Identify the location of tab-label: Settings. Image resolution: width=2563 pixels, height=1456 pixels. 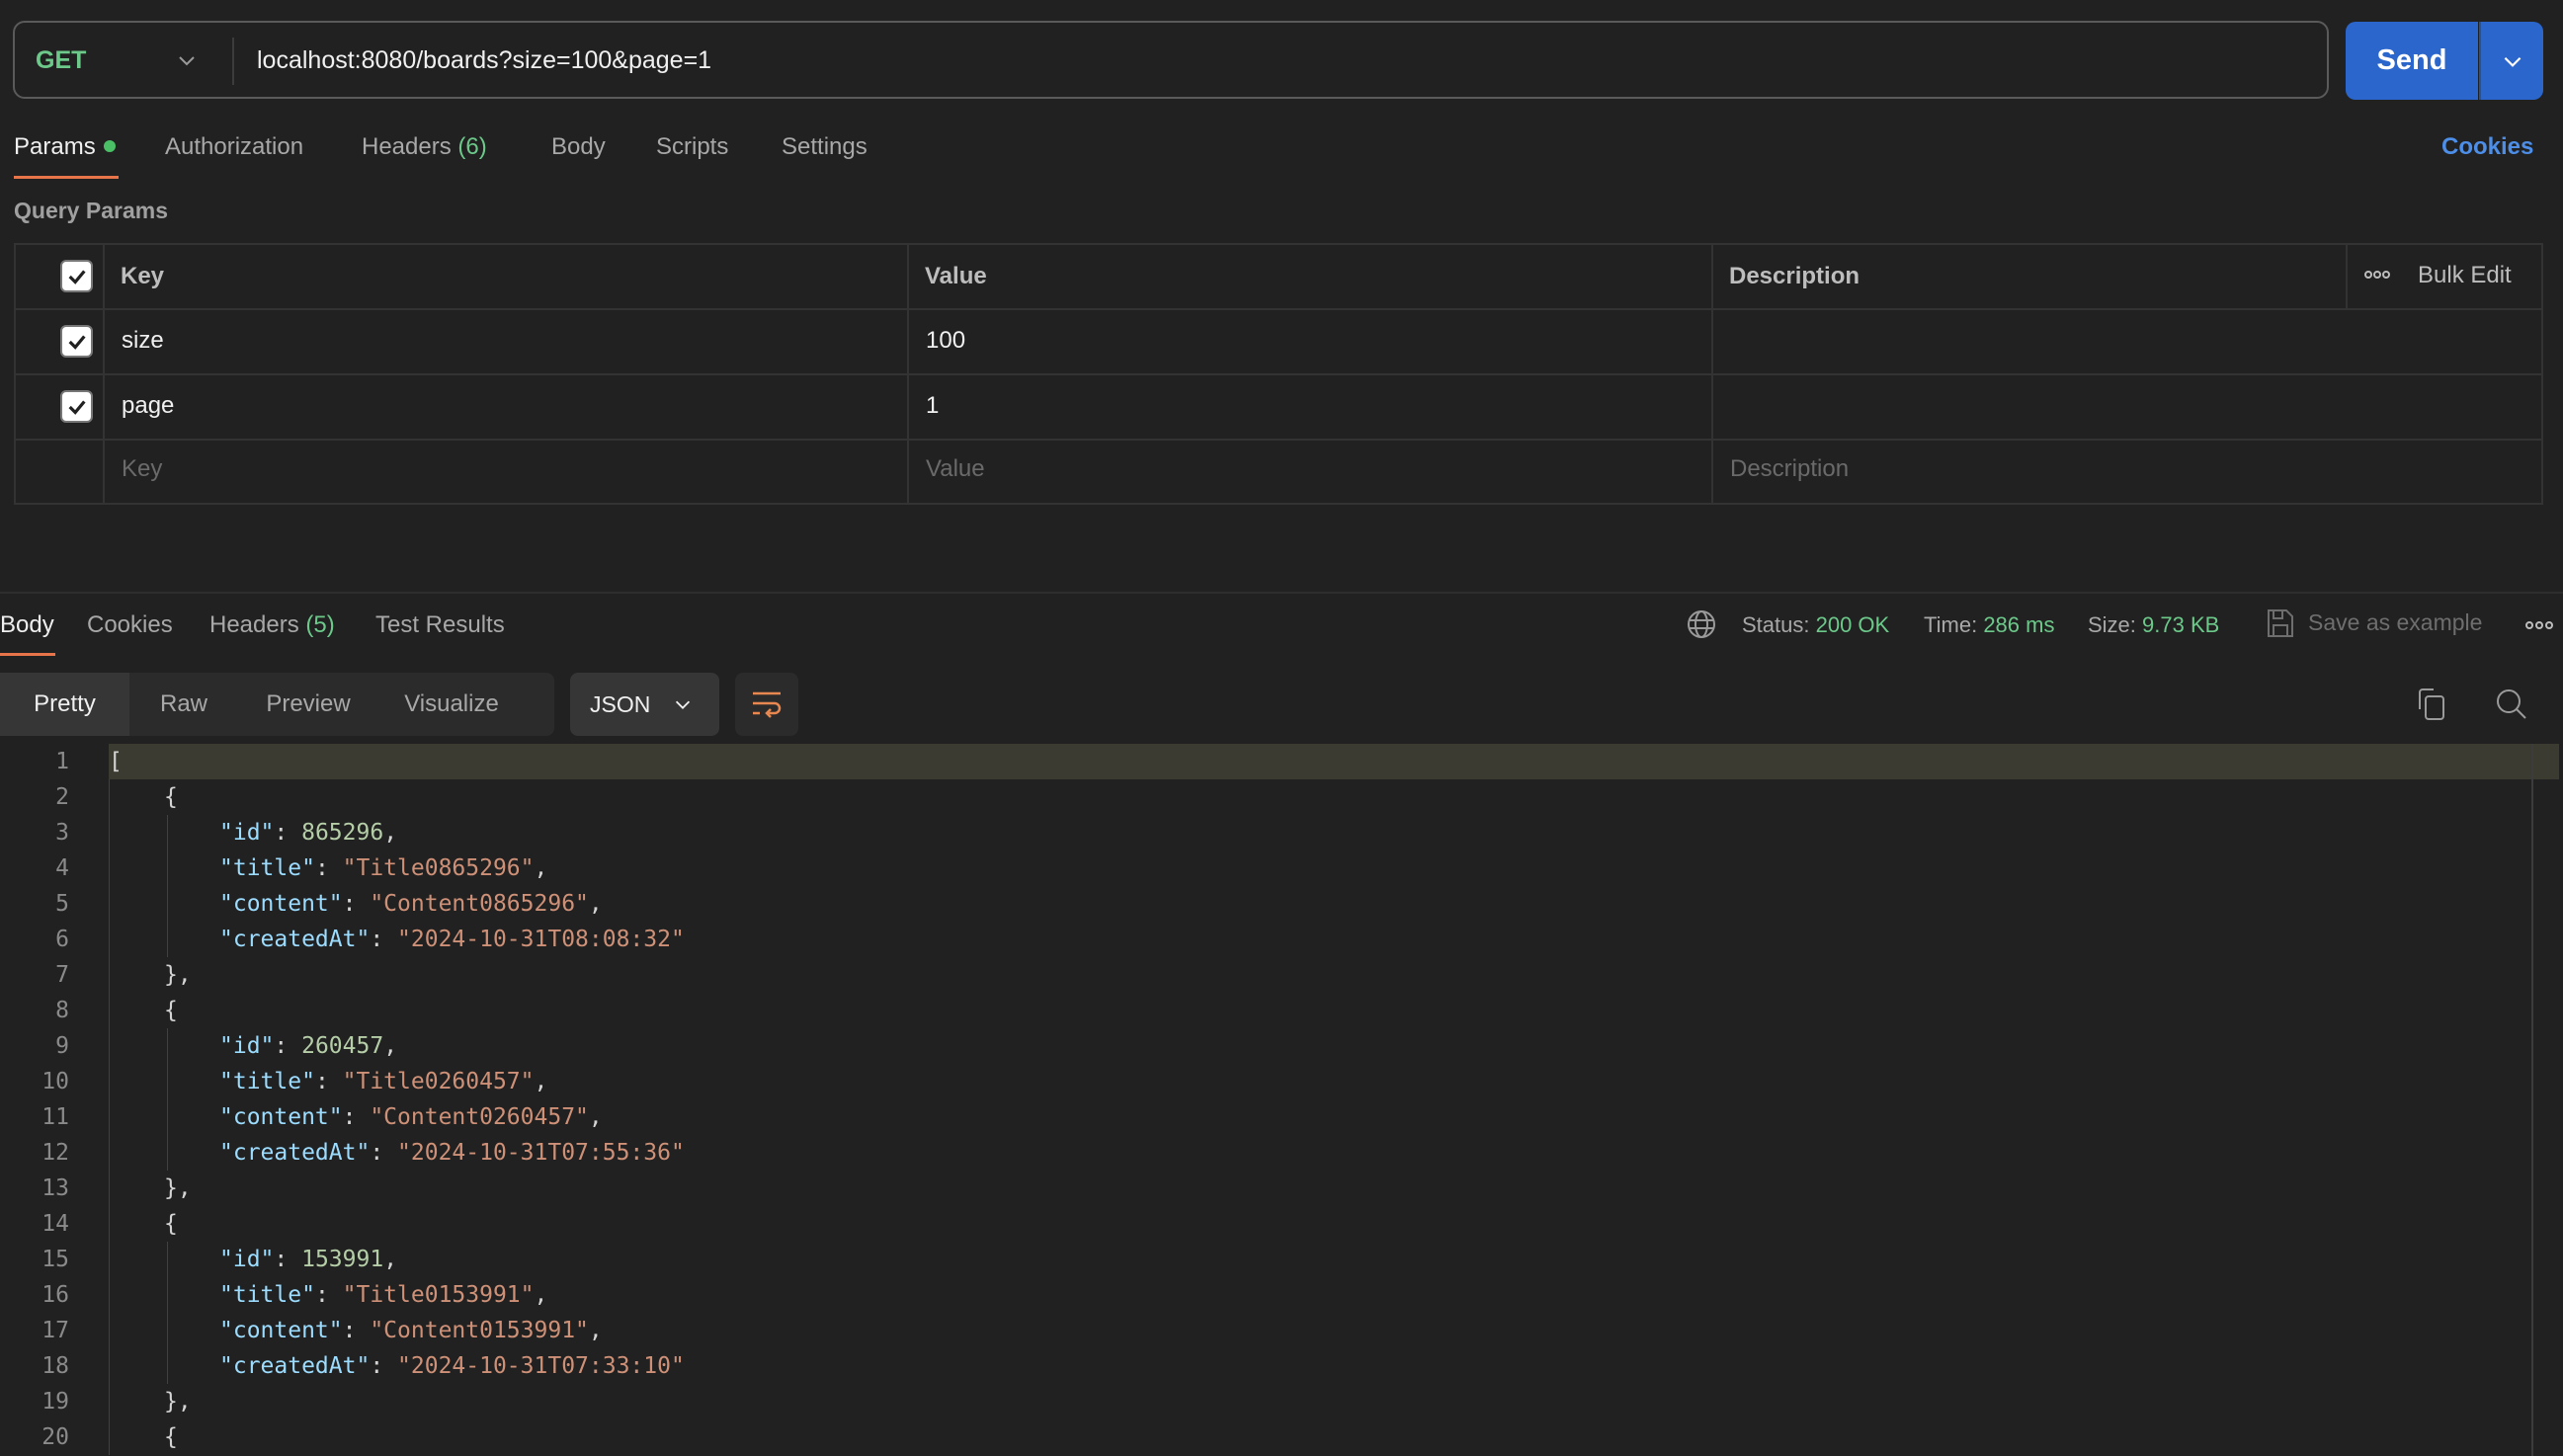
(825, 146).